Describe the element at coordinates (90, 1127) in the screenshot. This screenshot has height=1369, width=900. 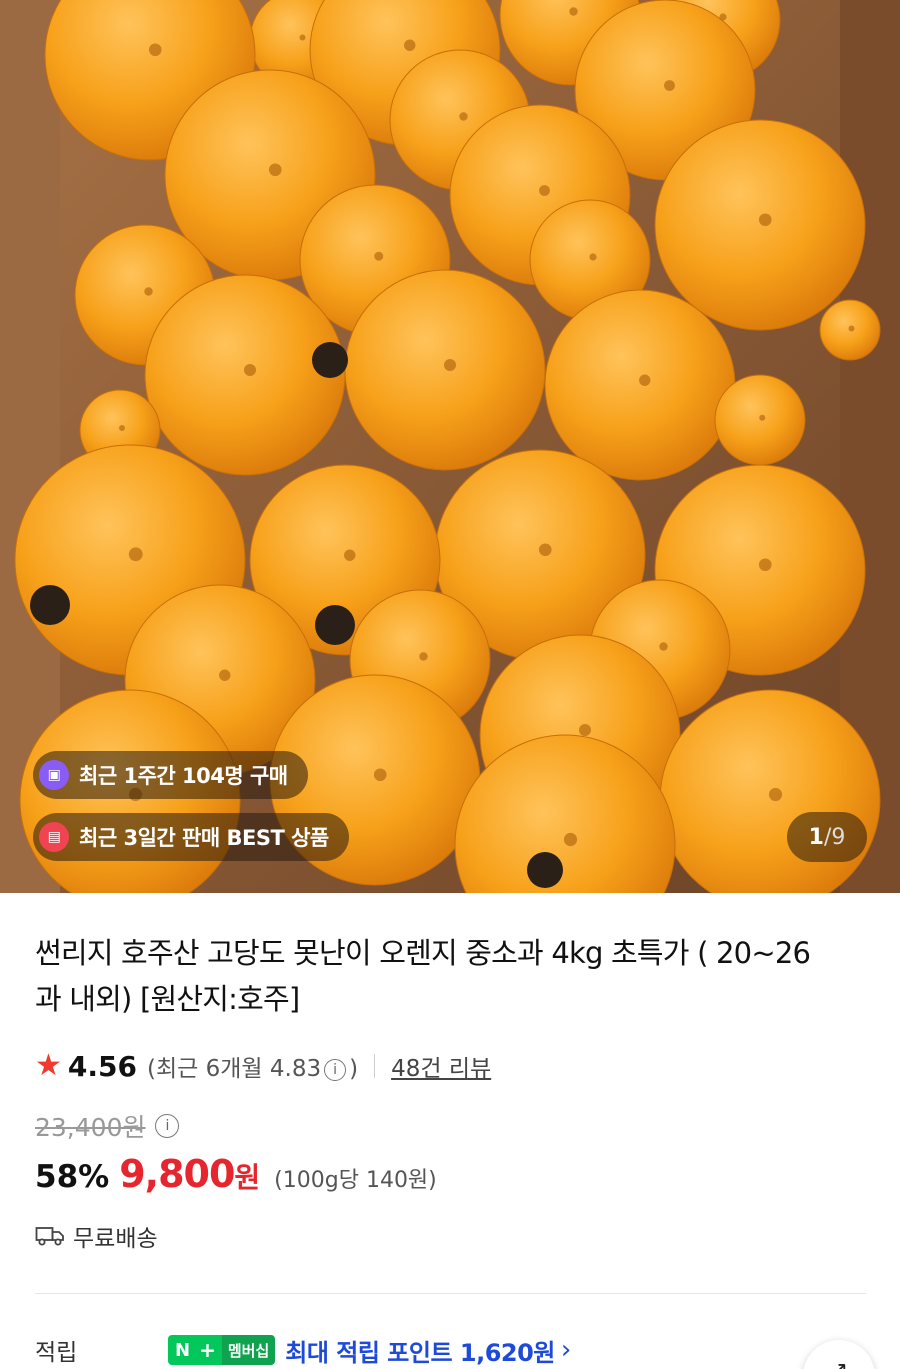
I see `original-price: 23,400원` at that location.